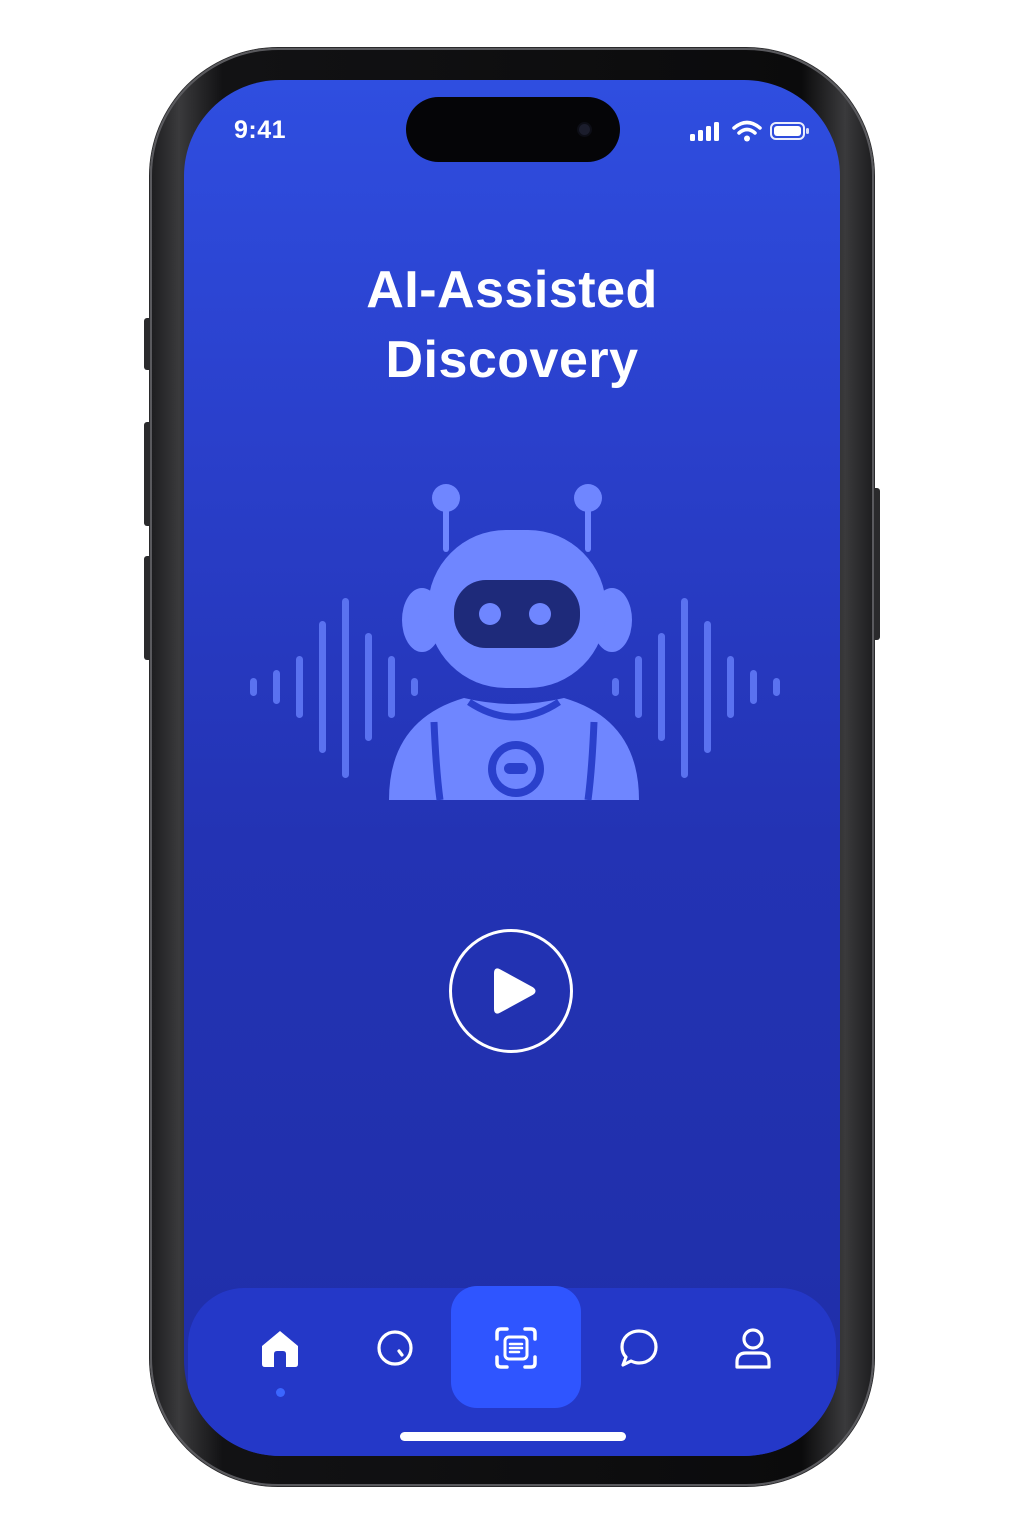  I want to click on compass-icon, so click(395, 1348).